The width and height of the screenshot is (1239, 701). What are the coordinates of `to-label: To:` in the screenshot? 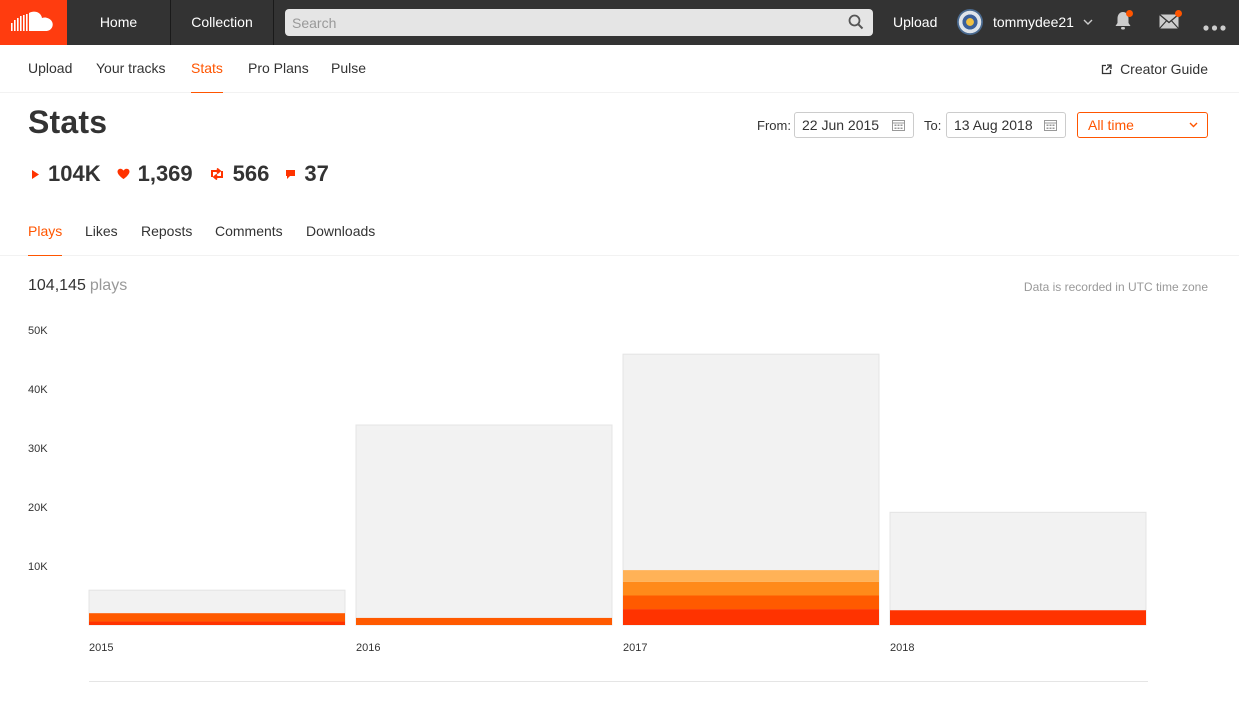 It's located at (933, 125).